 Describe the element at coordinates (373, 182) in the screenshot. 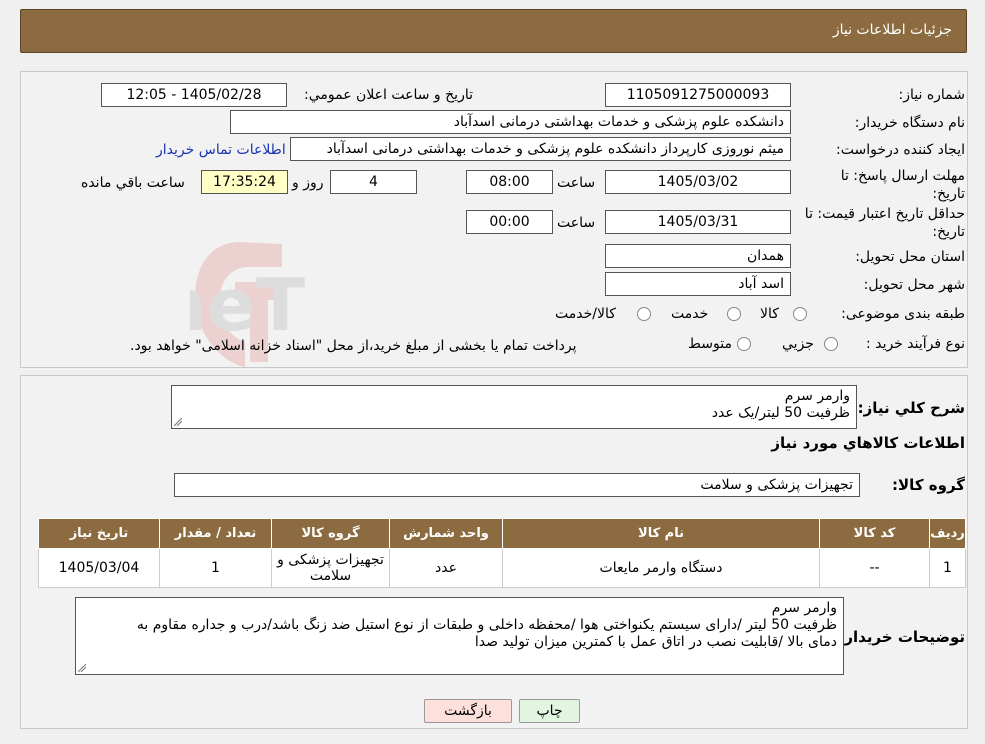

I see `days-field: 4` at that location.